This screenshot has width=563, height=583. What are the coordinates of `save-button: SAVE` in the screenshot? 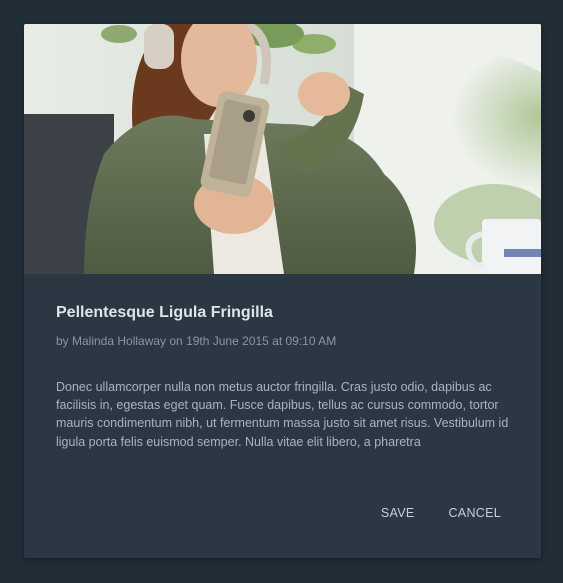 It's located at (398, 513).